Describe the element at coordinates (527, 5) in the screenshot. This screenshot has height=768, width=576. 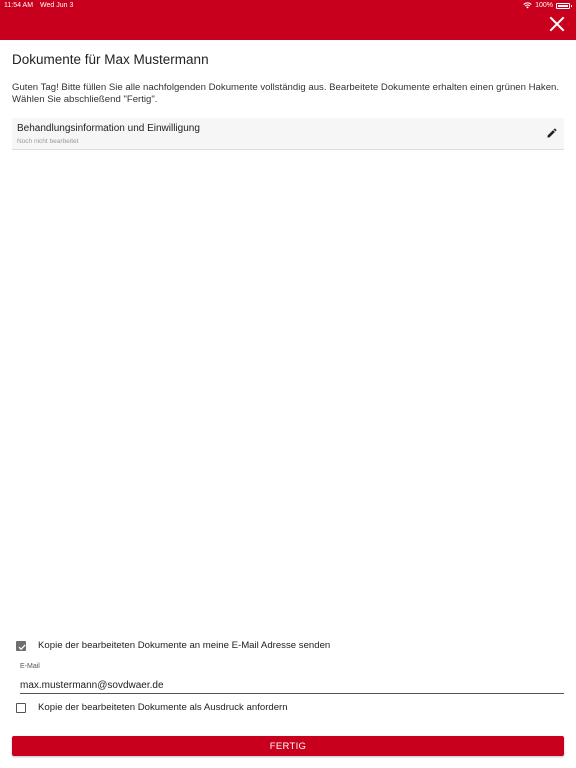
I see `wifi-icon` at that location.